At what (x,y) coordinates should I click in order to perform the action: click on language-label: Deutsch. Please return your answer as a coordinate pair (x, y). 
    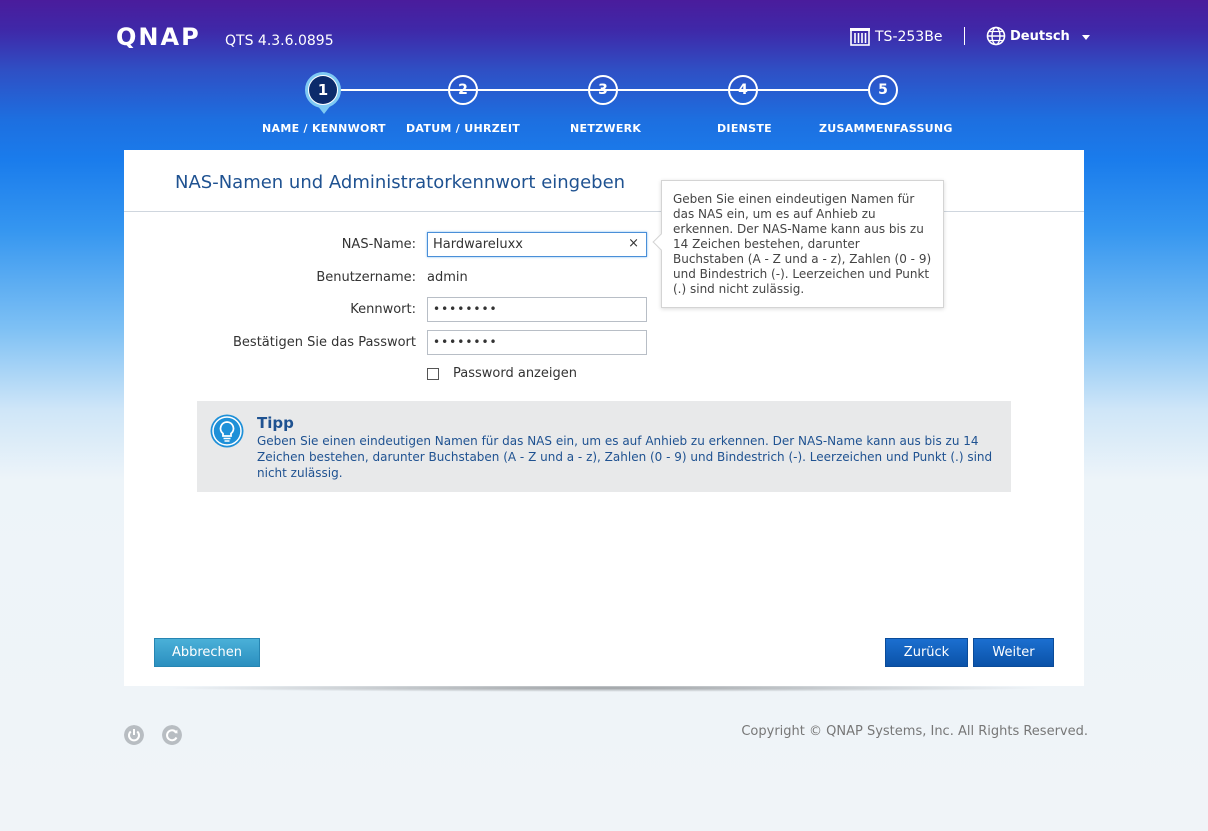
    Looking at the image, I should click on (1040, 36).